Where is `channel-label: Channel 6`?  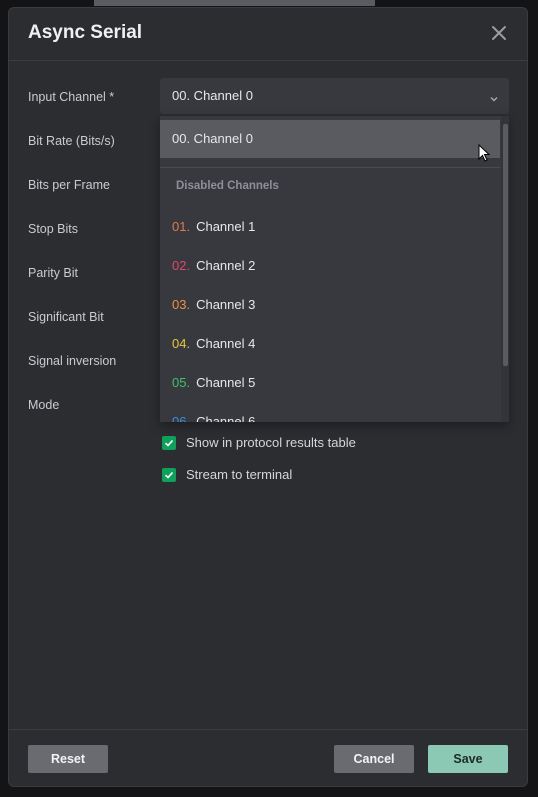 channel-label: Channel 6 is located at coordinates (226, 418).